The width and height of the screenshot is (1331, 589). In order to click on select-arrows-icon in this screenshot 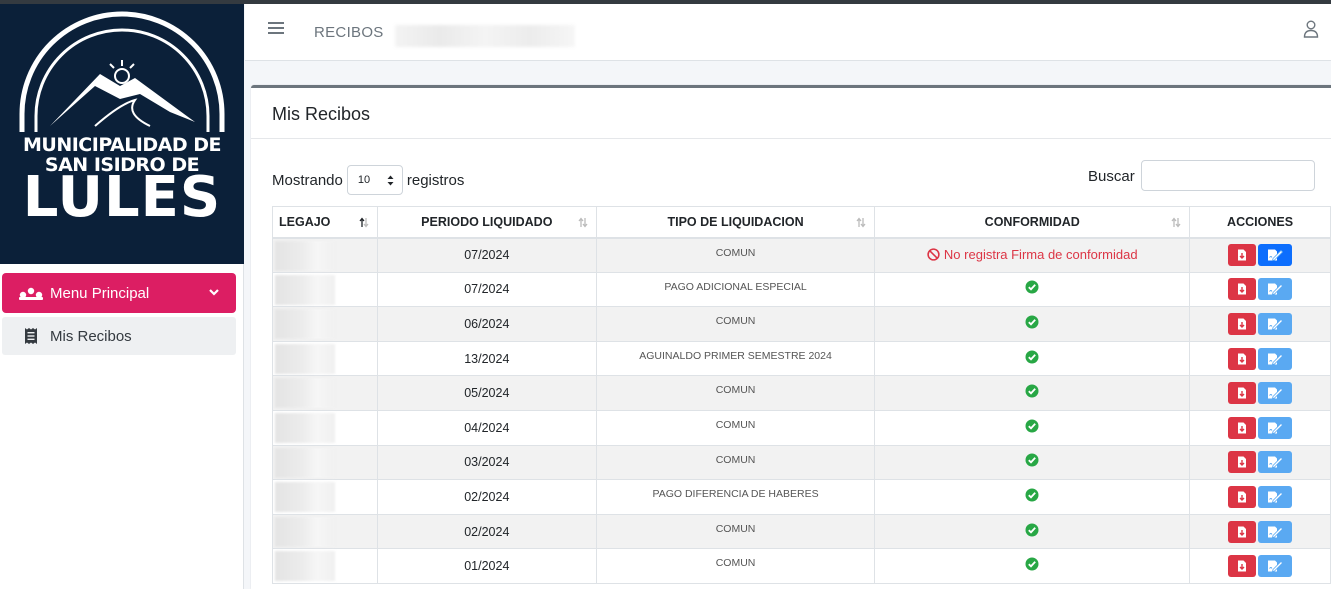, I will do `click(390, 180)`.